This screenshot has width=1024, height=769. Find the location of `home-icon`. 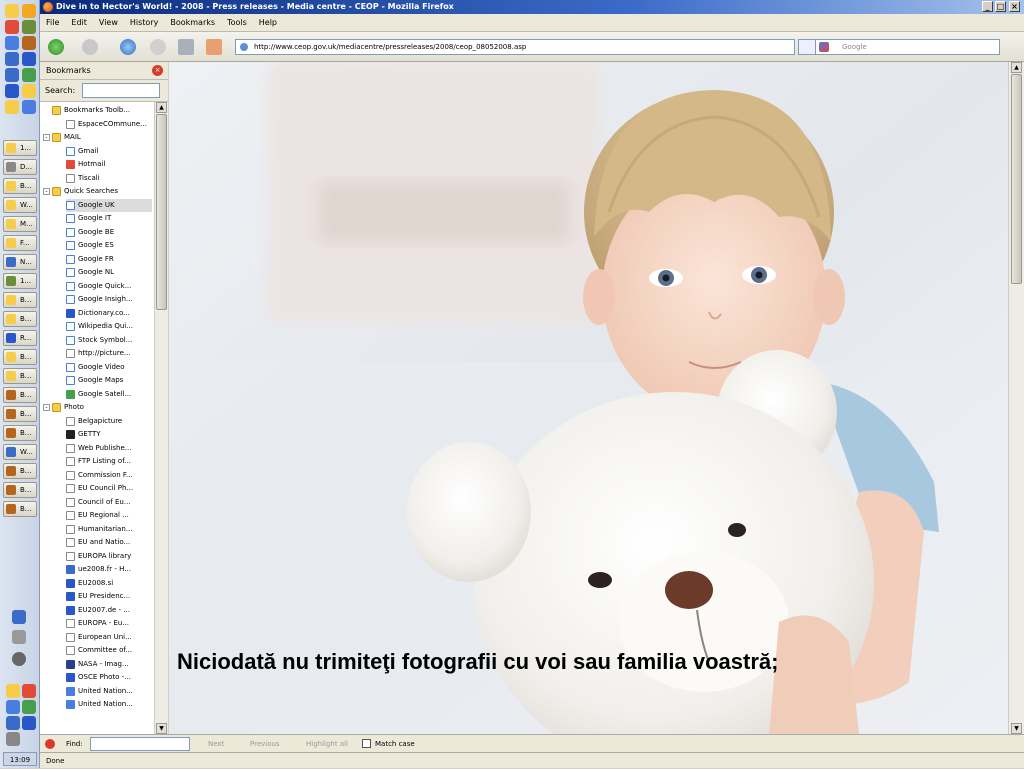

home-icon is located at coordinates (214, 47).